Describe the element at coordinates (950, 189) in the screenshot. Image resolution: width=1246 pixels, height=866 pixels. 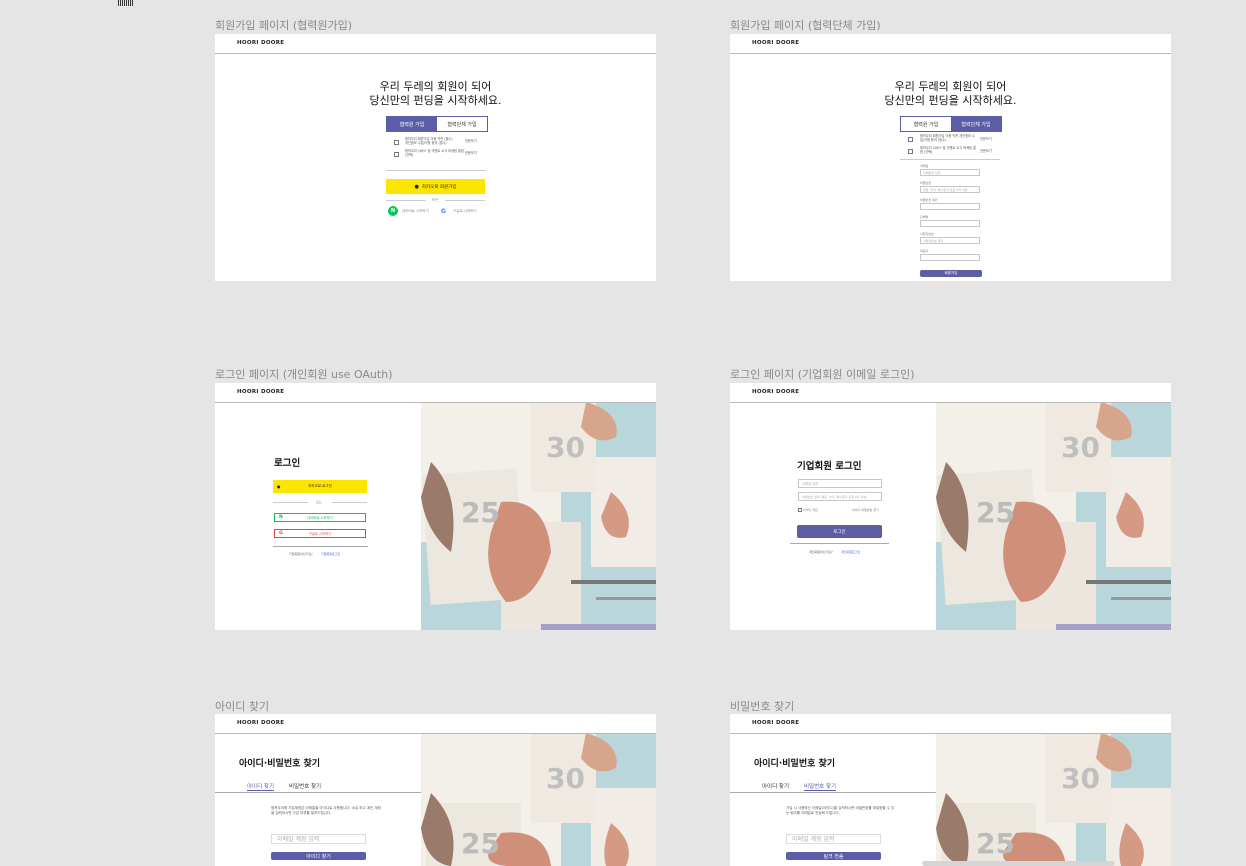
I see `password-field: 영문, 숫자, 특수문자 포함 8자 이상` at that location.